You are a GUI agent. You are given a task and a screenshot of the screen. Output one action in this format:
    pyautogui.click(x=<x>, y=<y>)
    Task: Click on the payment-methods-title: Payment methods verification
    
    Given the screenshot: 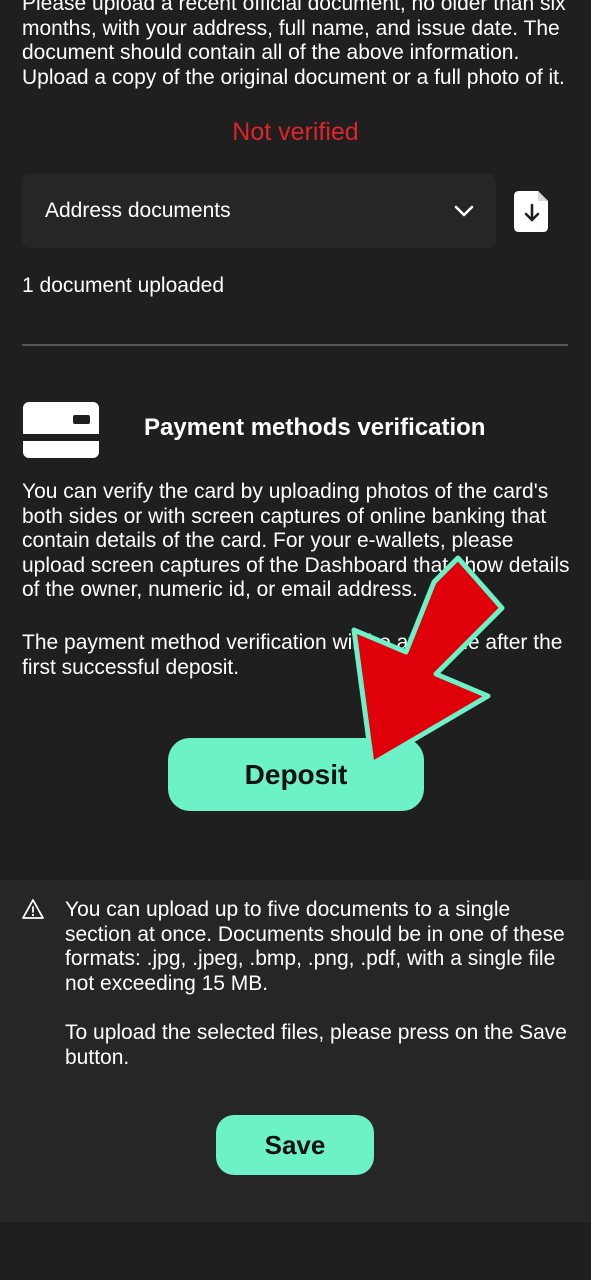 What is the action you would take?
    pyautogui.click(x=315, y=427)
    